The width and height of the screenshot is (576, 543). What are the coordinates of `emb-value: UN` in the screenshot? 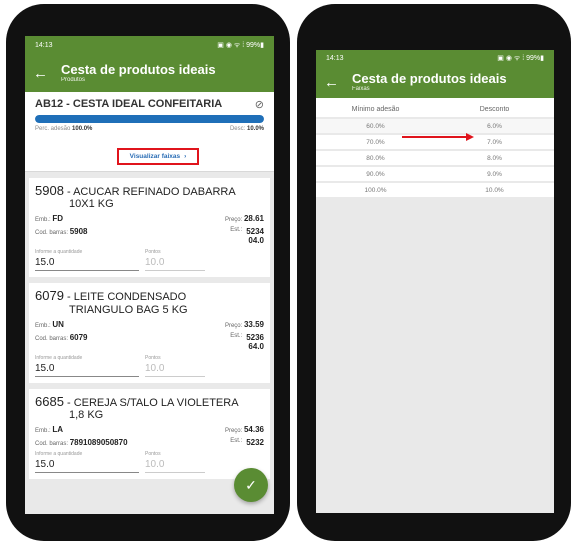 It's located at (58, 324).